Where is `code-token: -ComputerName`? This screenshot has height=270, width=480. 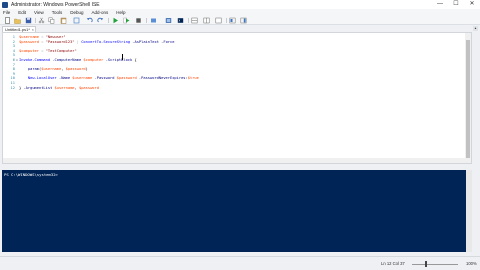 code-token: -ComputerName is located at coordinates (66, 60).